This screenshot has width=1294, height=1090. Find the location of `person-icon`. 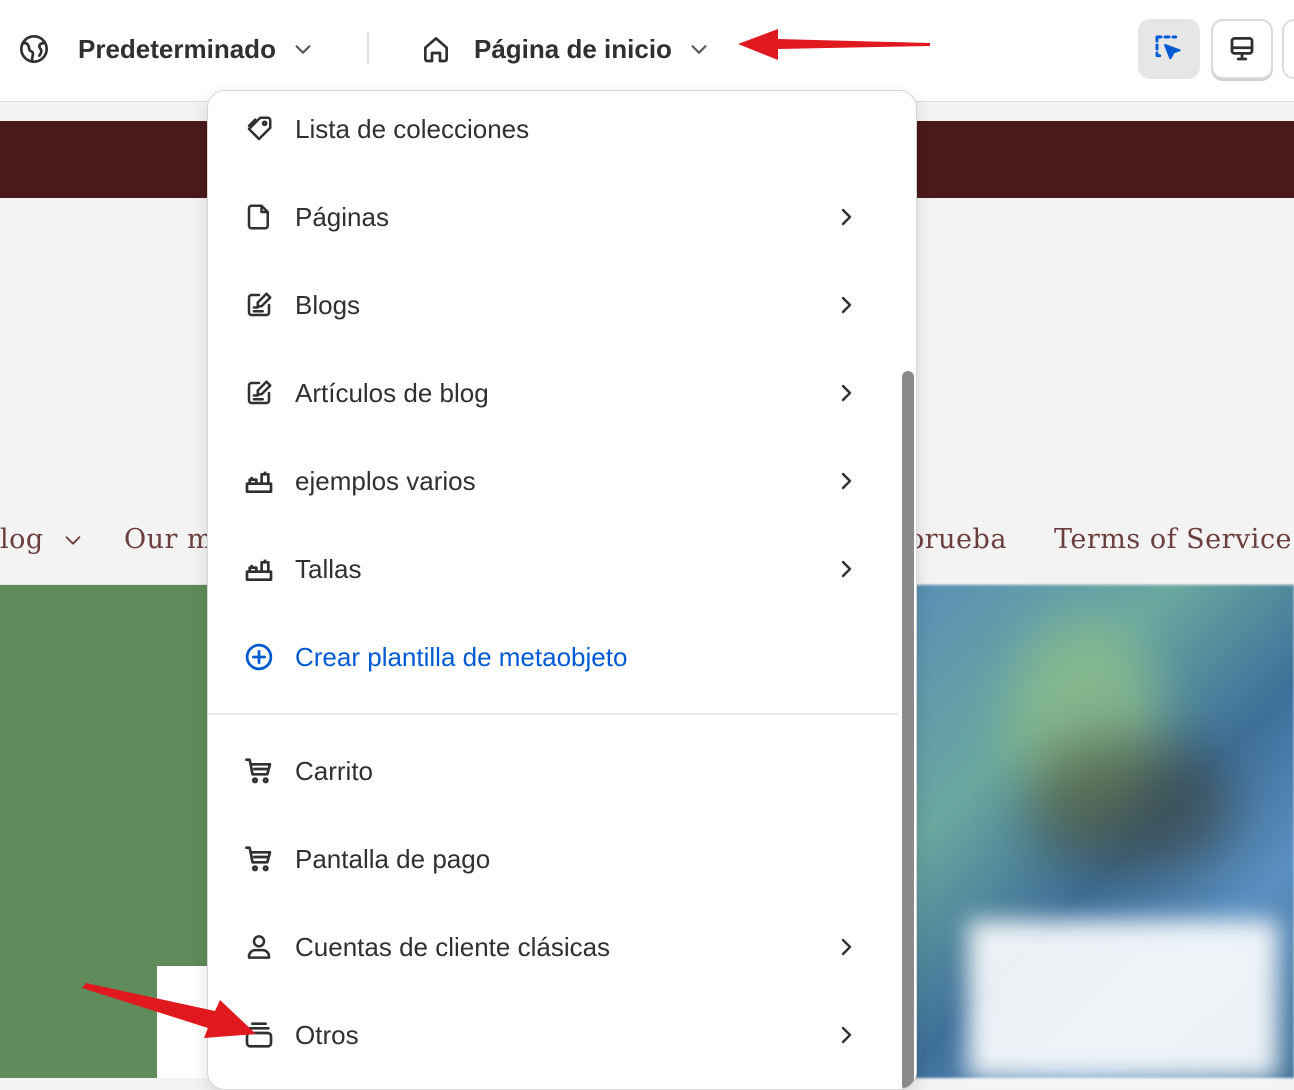

person-icon is located at coordinates (259, 947).